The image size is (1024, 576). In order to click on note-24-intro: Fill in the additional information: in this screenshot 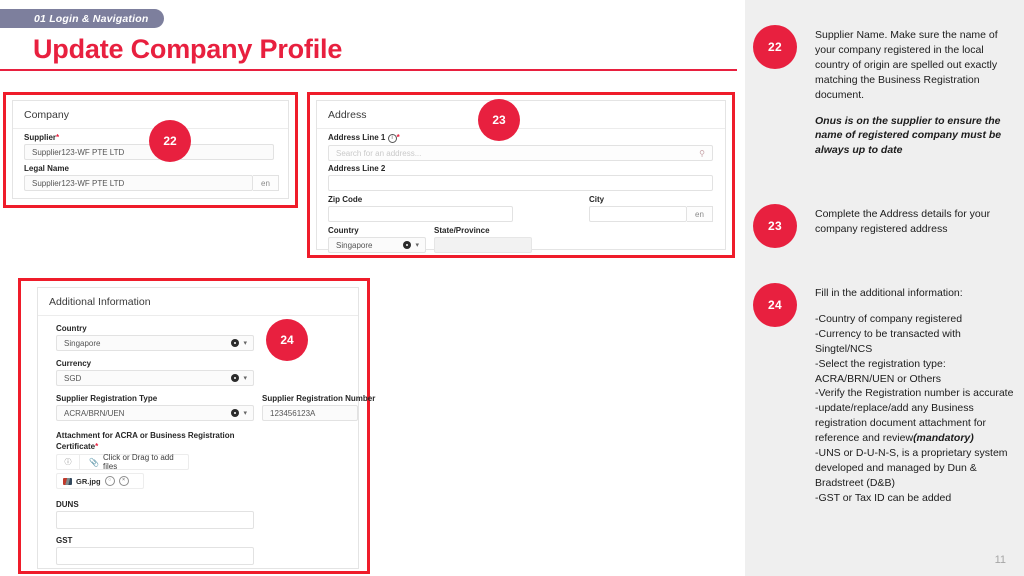, I will do `click(889, 293)`.